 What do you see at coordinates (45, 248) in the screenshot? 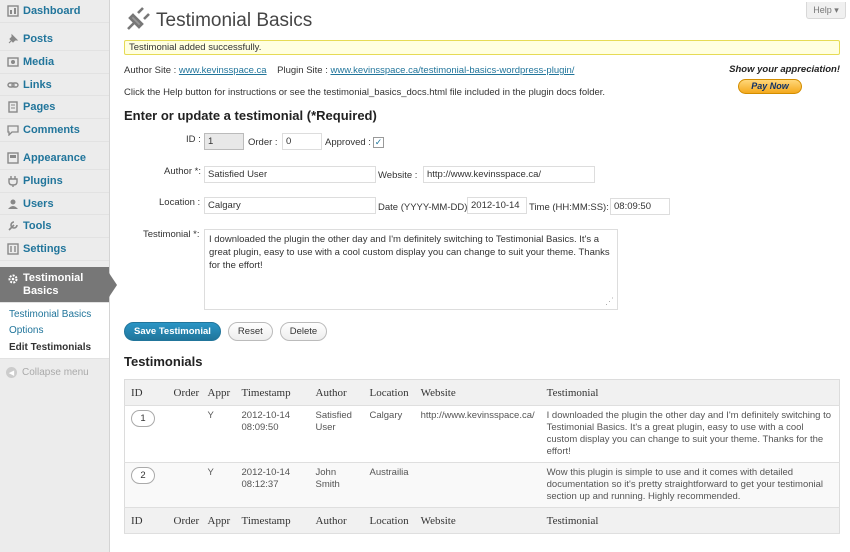
I see `sidebar-item-label: Settings` at bounding box center [45, 248].